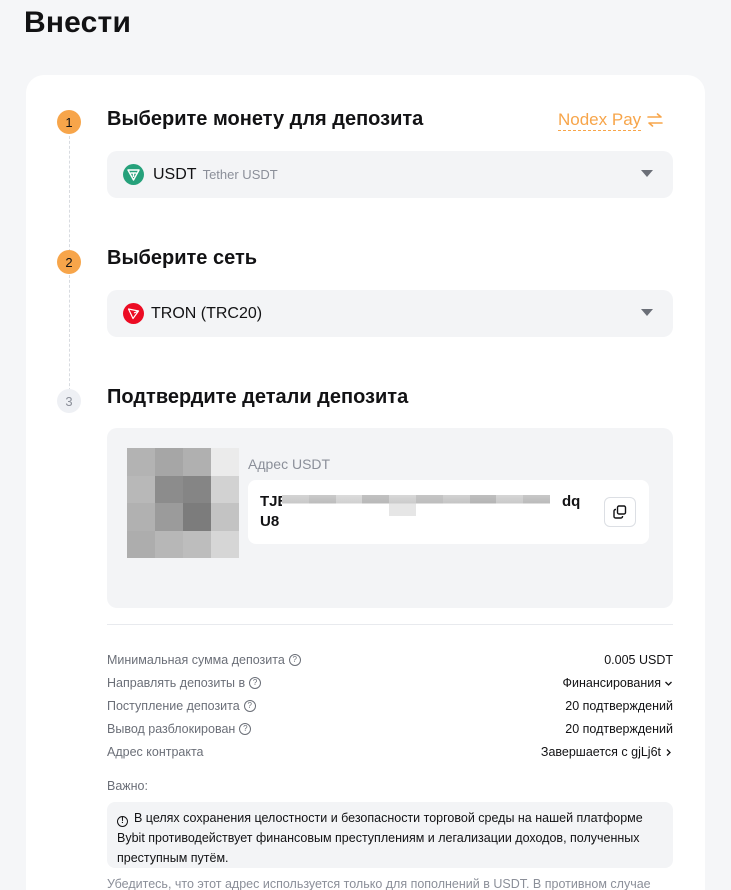  What do you see at coordinates (390, 624) in the screenshot?
I see `section-divider` at bounding box center [390, 624].